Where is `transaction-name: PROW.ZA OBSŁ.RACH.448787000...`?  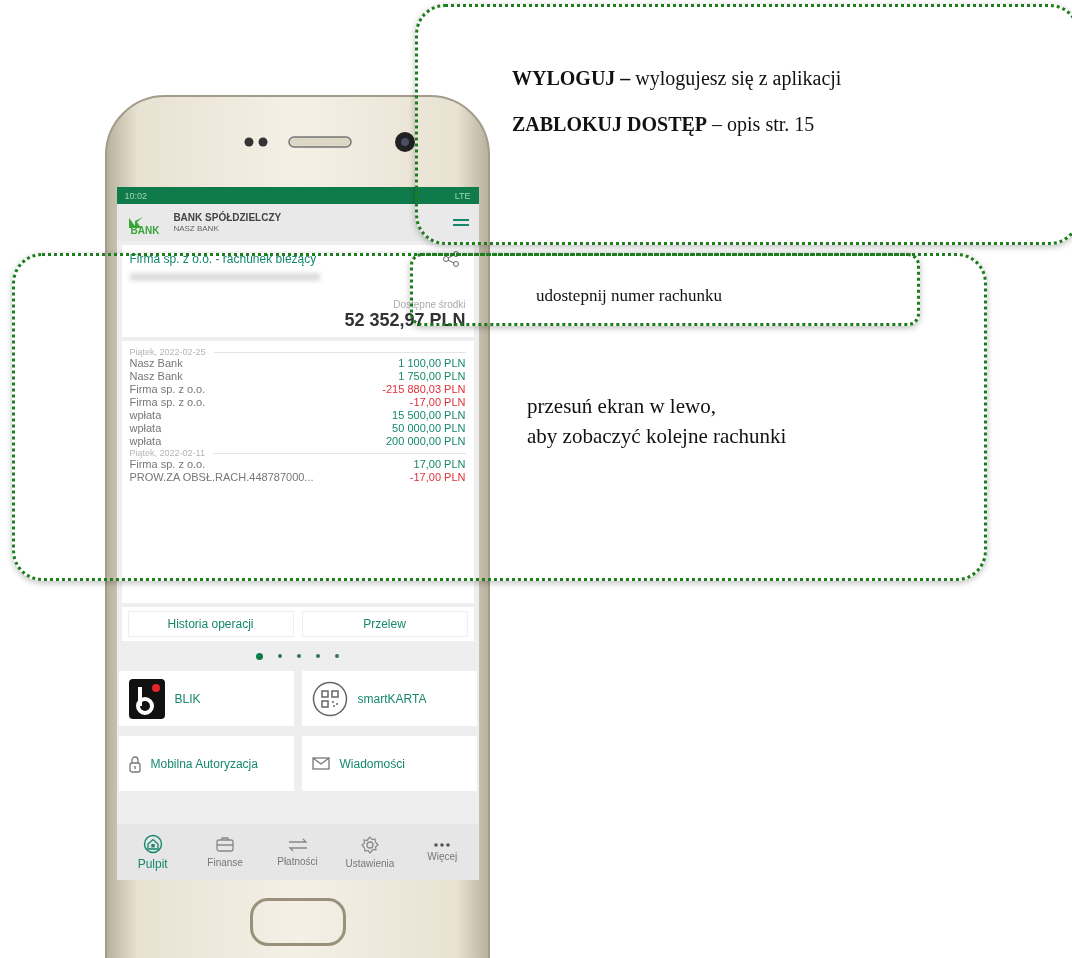 transaction-name: PROW.ZA OBSŁ.RACH.448787000... is located at coordinates (221, 477).